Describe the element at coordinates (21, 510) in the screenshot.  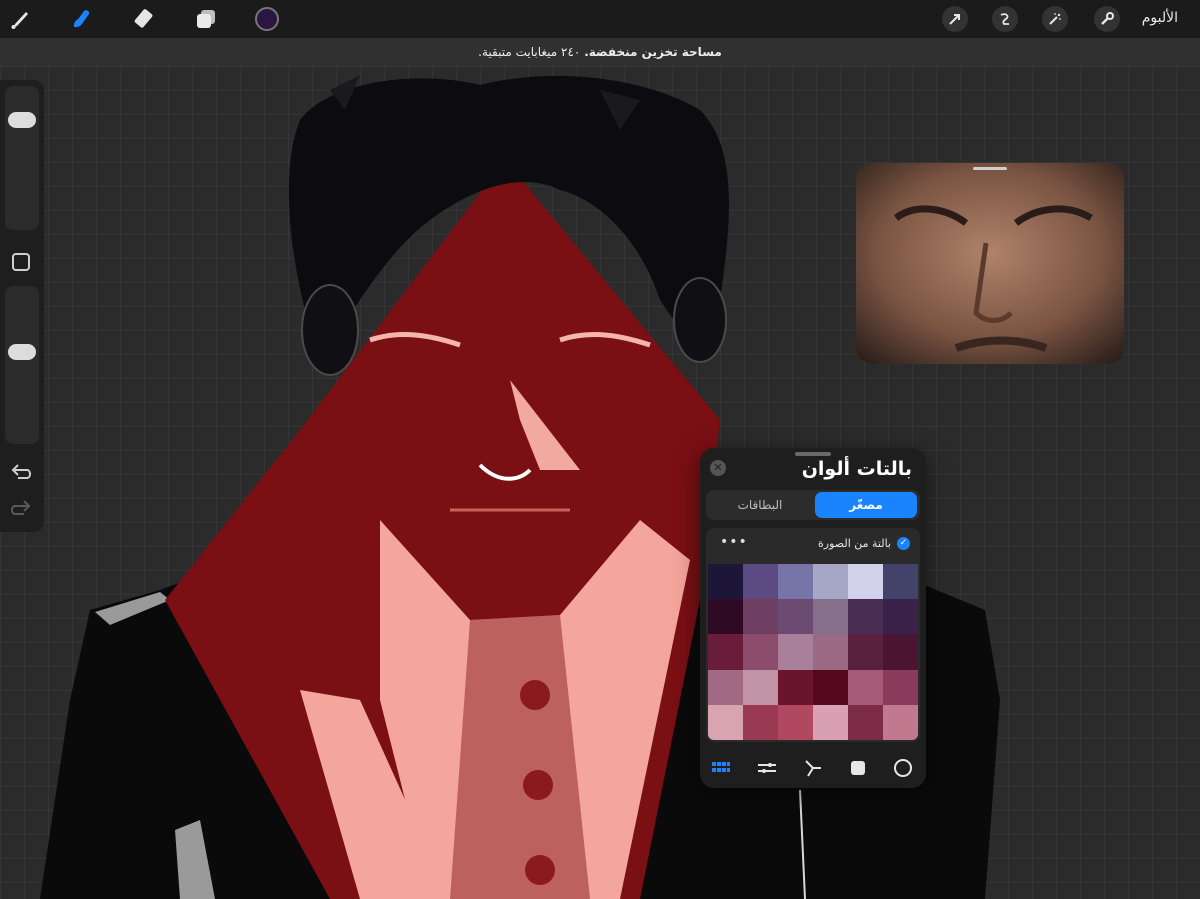
I see `redo-icon` at that location.